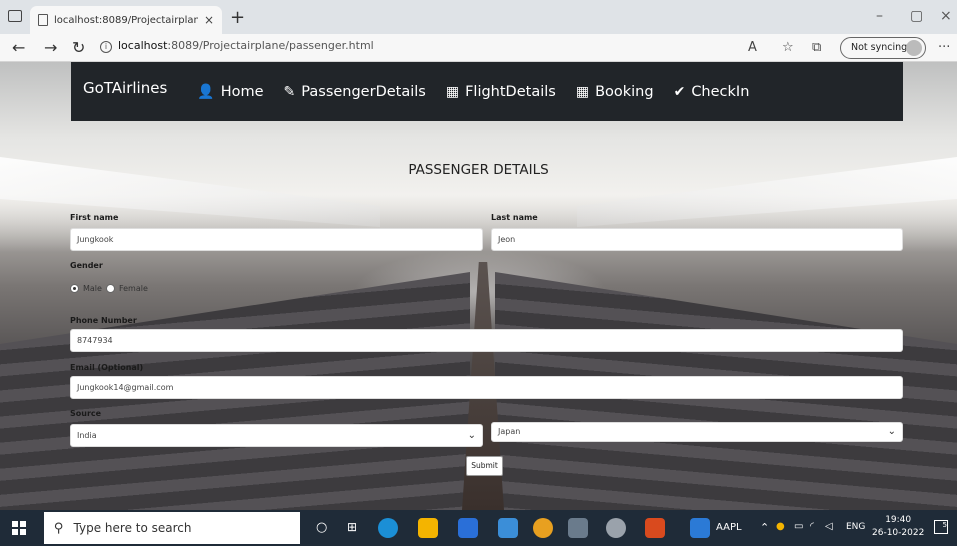  What do you see at coordinates (478, 170) in the screenshot?
I see `page-title: PASSENGER DETAILS` at bounding box center [478, 170].